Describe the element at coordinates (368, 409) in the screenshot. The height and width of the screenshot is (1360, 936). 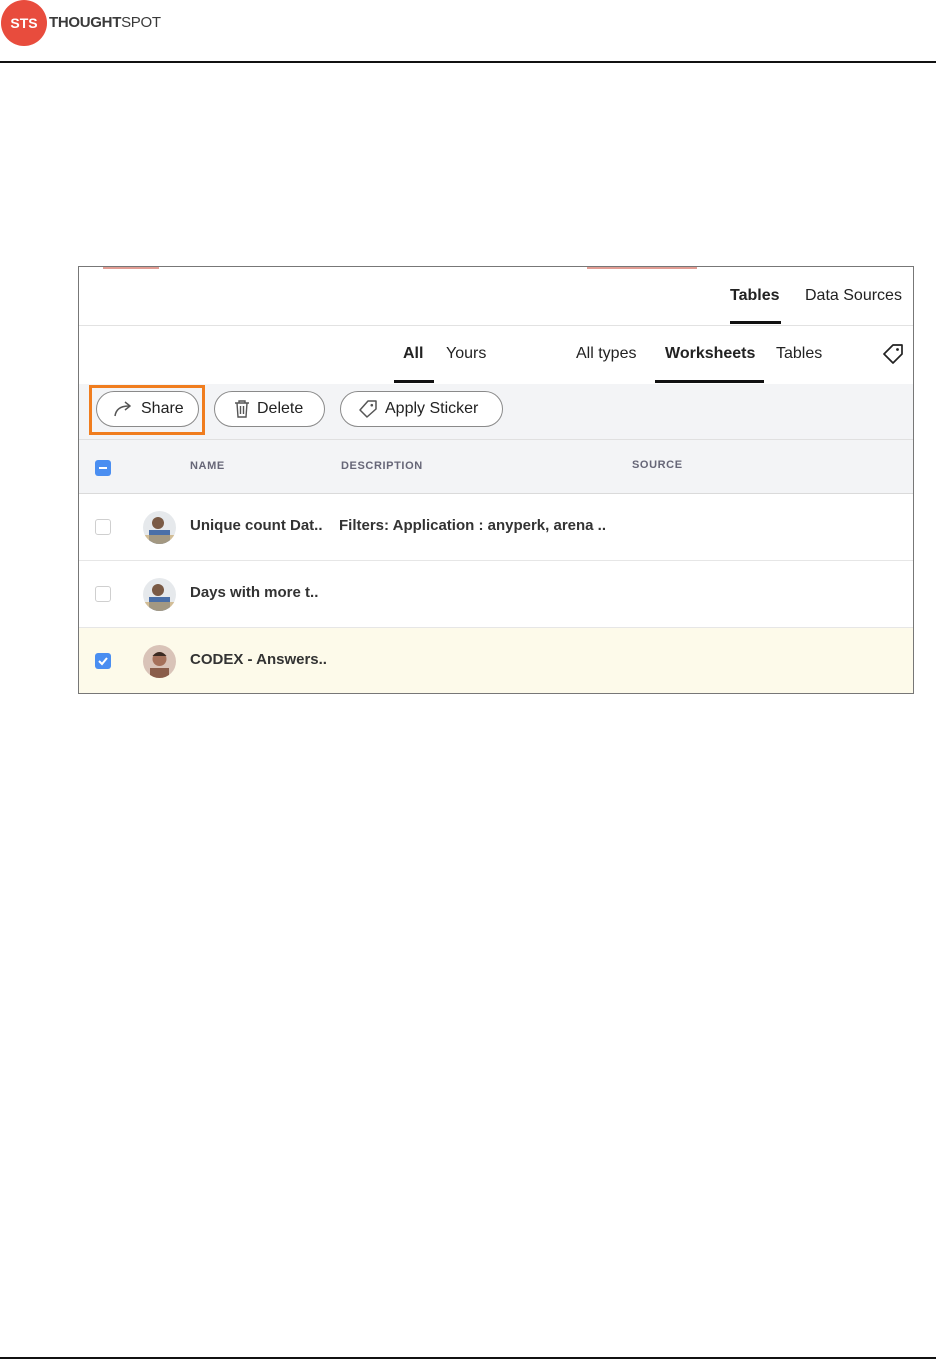
I see `tag-icon` at that location.